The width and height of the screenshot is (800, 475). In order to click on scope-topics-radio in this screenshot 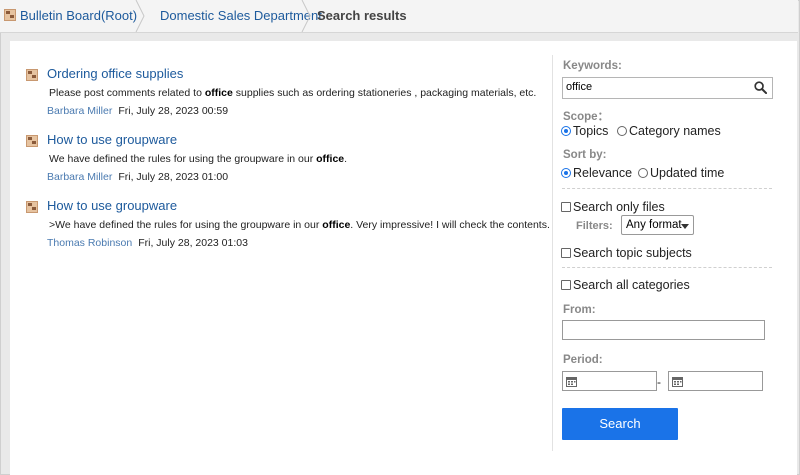, I will do `click(566, 131)`.